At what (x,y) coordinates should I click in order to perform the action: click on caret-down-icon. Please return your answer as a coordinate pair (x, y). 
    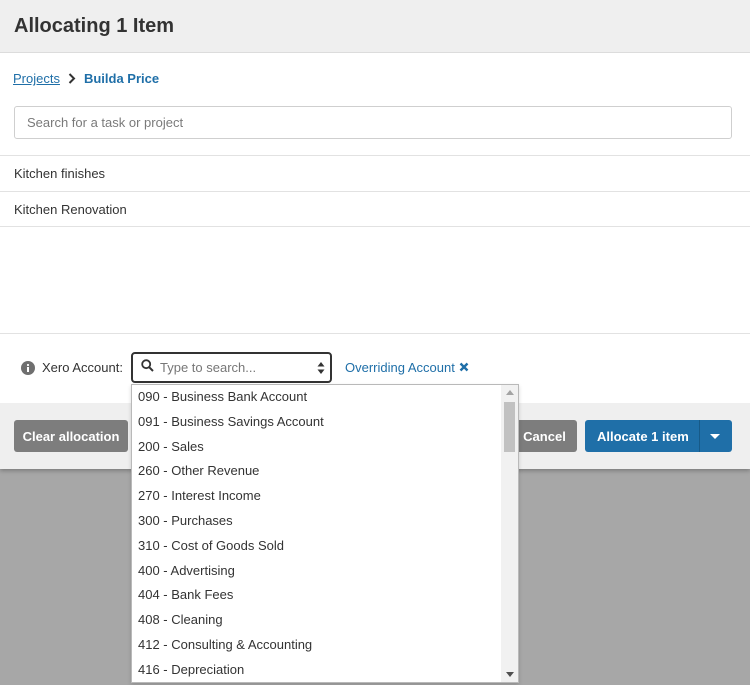
    Looking at the image, I should click on (715, 436).